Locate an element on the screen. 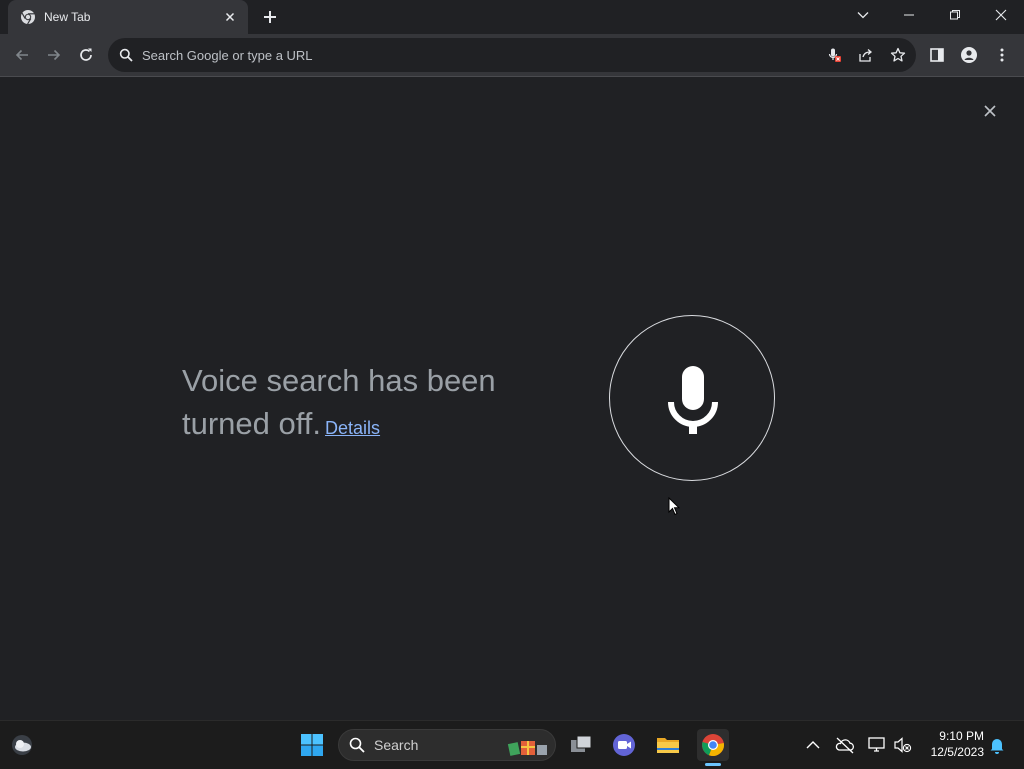 Image resolution: width=1024 pixels, height=769 pixels. details-link: Details is located at coordinates (352, 428).